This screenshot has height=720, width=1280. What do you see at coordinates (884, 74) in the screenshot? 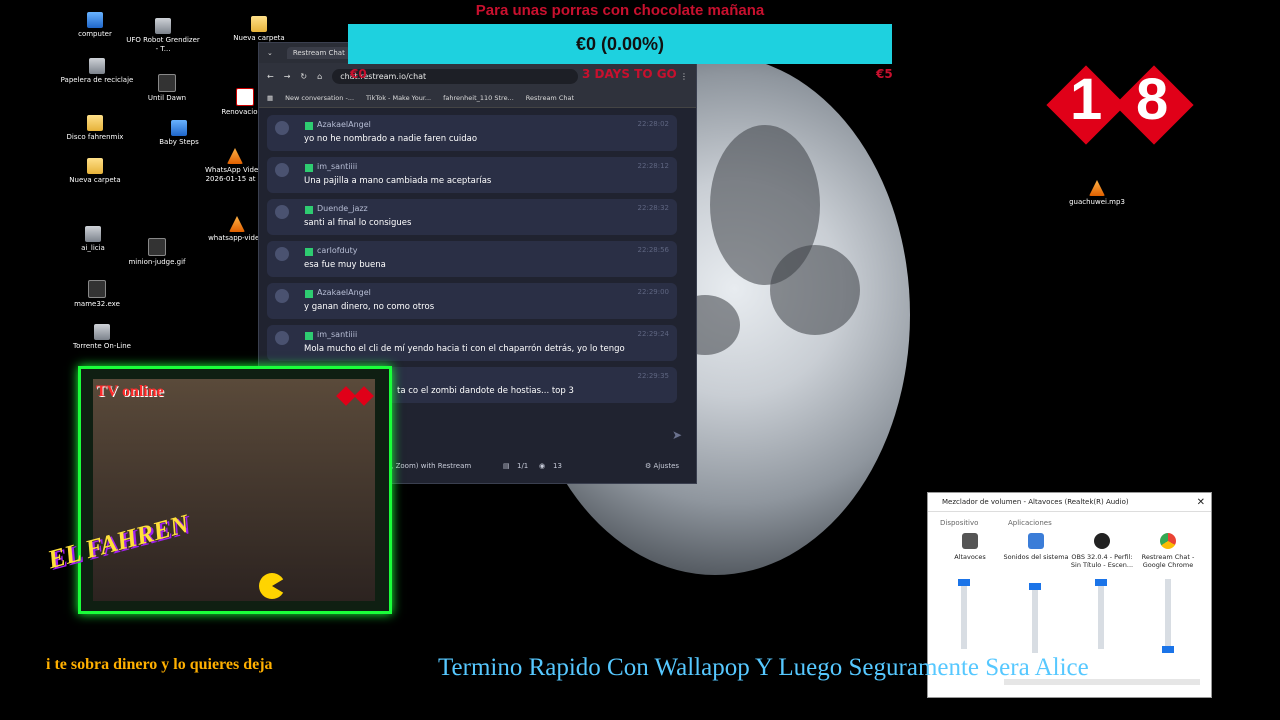
I see `goal-target: €5` at bounding box center [884, 74].